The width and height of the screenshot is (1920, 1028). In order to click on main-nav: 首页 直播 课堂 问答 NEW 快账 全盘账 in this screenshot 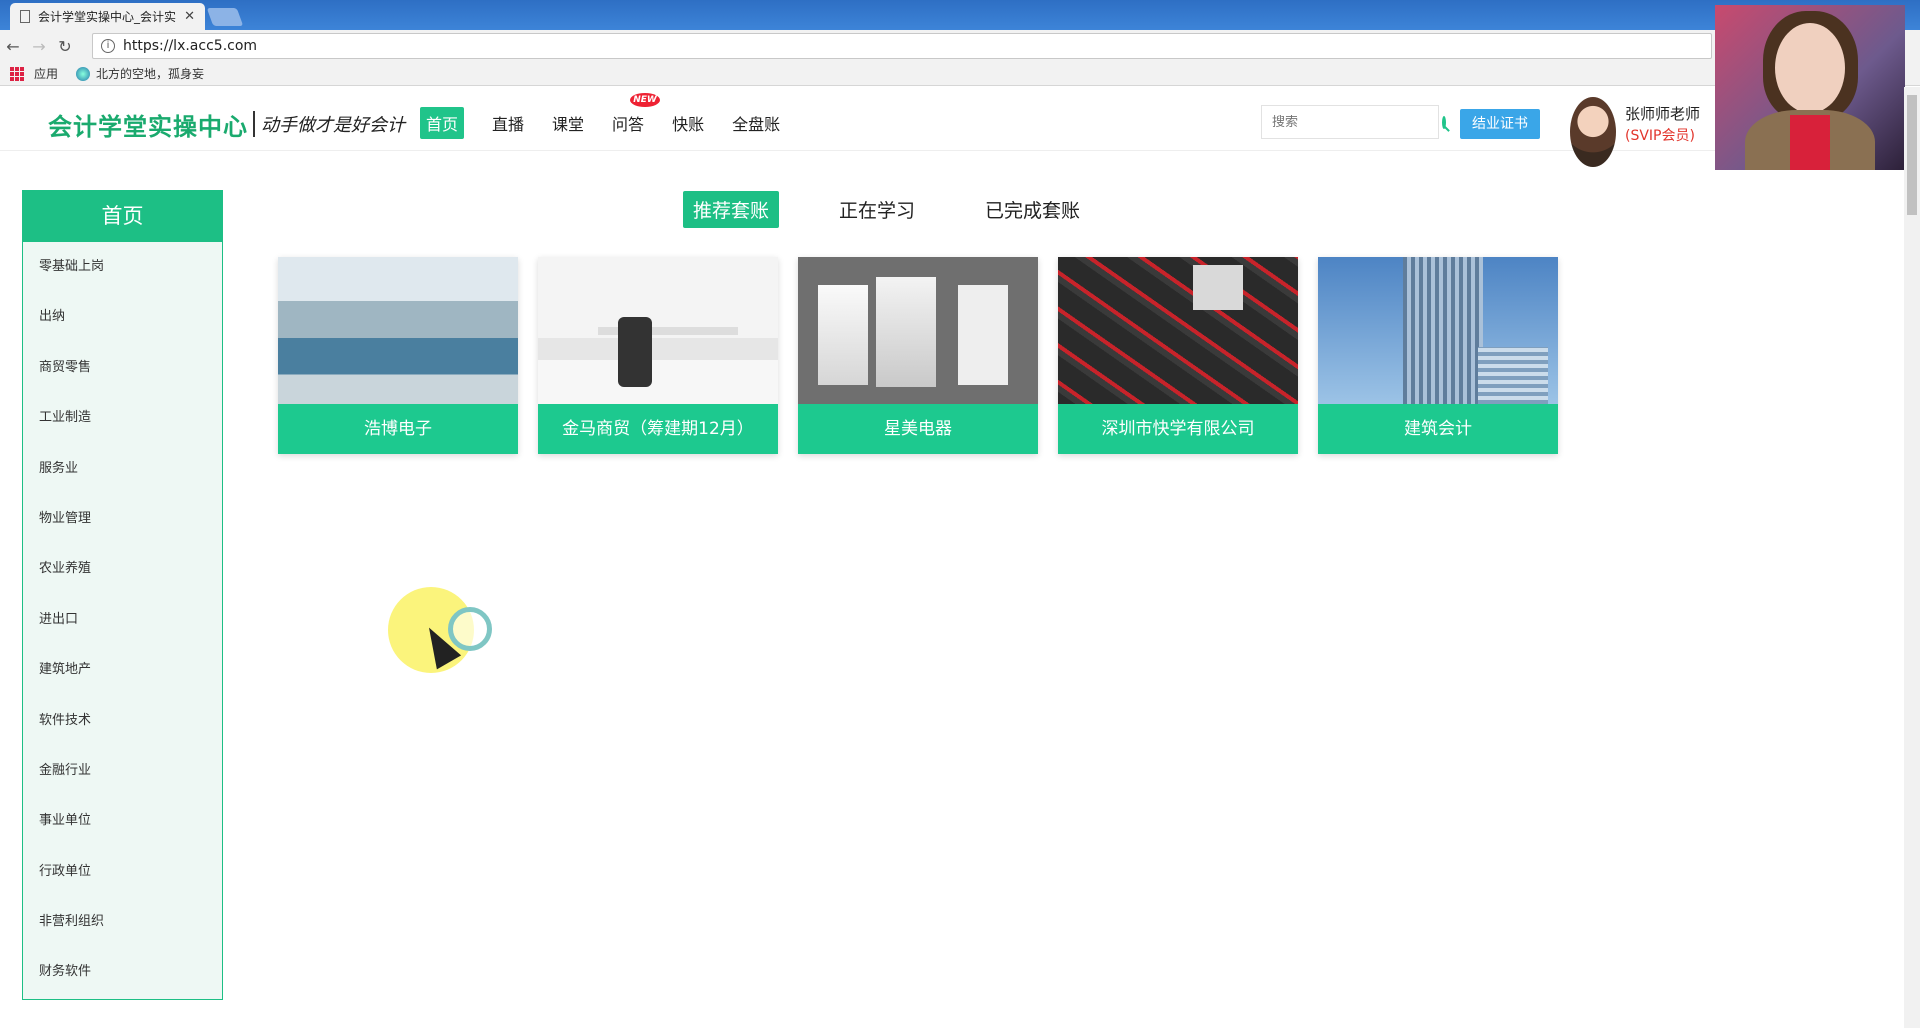, I will do `click(614, 116)`.